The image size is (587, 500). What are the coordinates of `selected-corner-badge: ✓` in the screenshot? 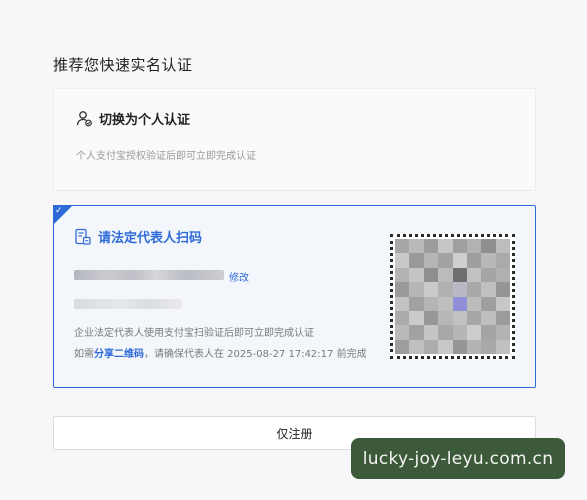 It's located at (63, 215).